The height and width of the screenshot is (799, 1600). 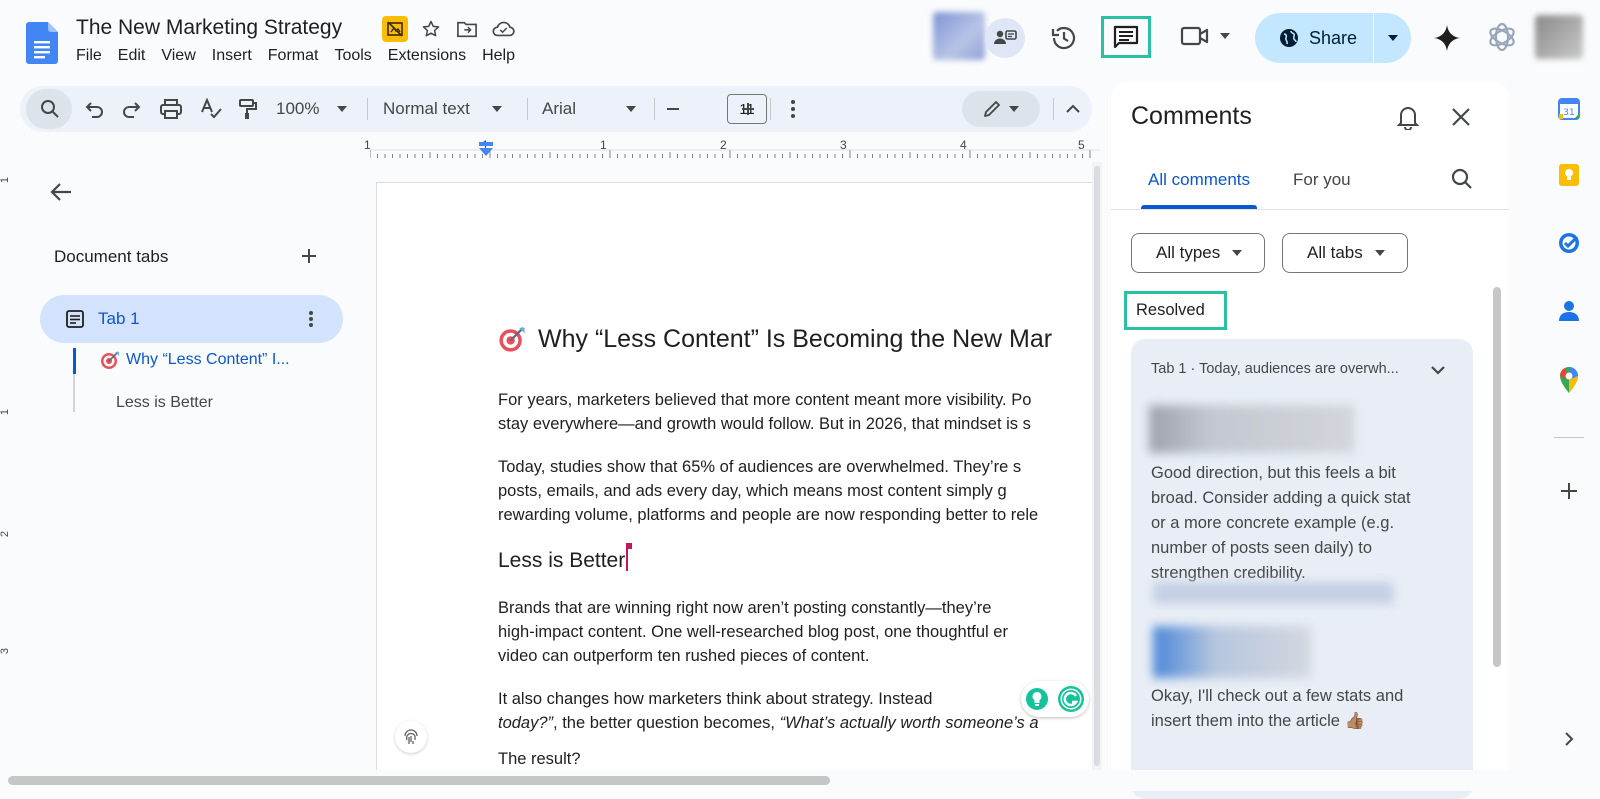 I want to click on decrease-font-size-button, so click(x=673, y=109).